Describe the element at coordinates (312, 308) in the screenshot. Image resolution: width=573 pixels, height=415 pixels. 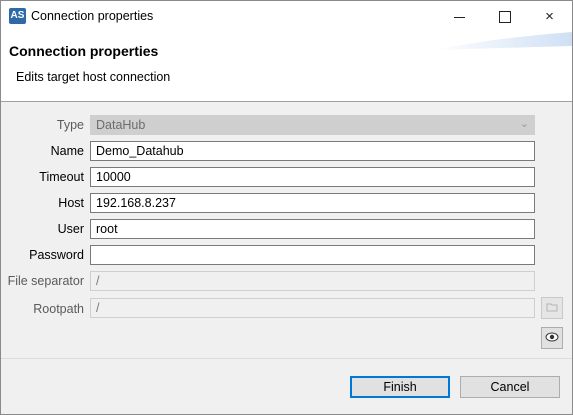
I see `rootpath-input: /` at that location.